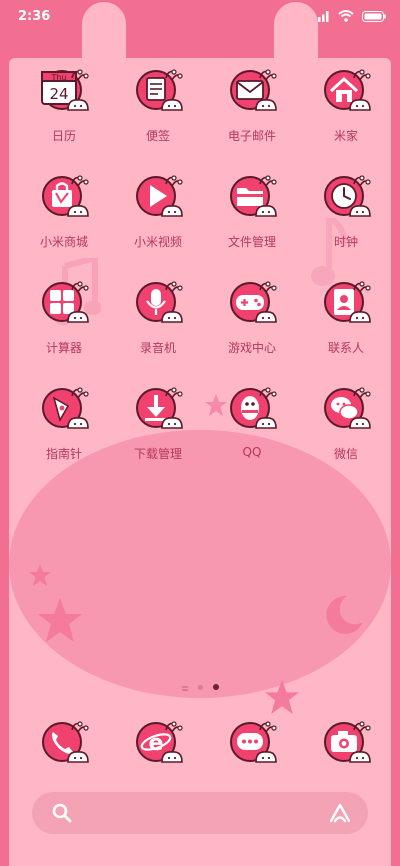  Describe the element at coordinates (251, 242) in the screenshot. I see `app-label: 文件管理` at that location.